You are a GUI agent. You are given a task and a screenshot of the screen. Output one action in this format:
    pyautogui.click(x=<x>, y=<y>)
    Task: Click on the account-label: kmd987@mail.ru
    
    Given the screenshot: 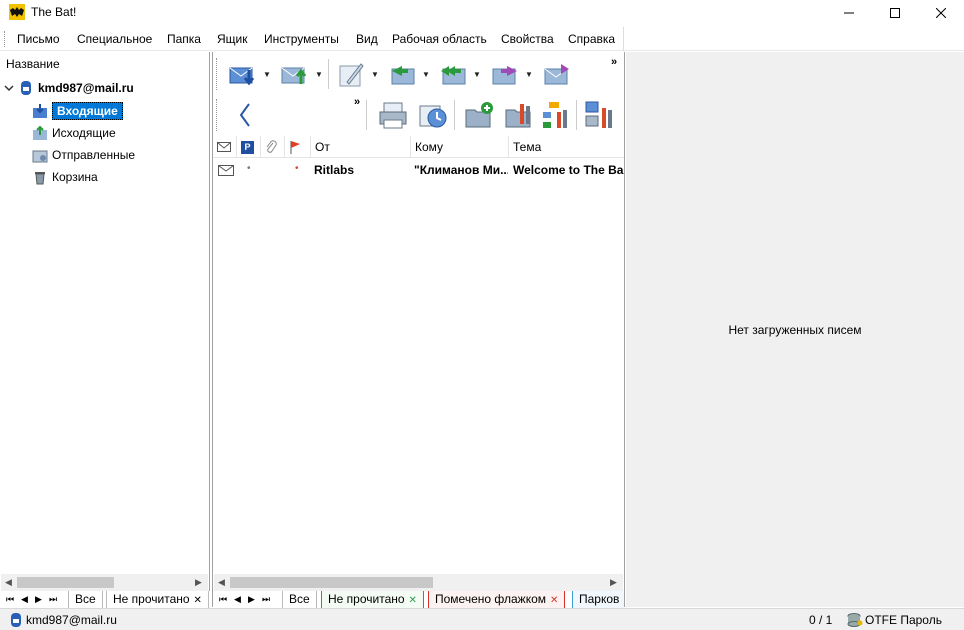 What is the action you would take?
    pyautogui.click(x=86, y=88)
    